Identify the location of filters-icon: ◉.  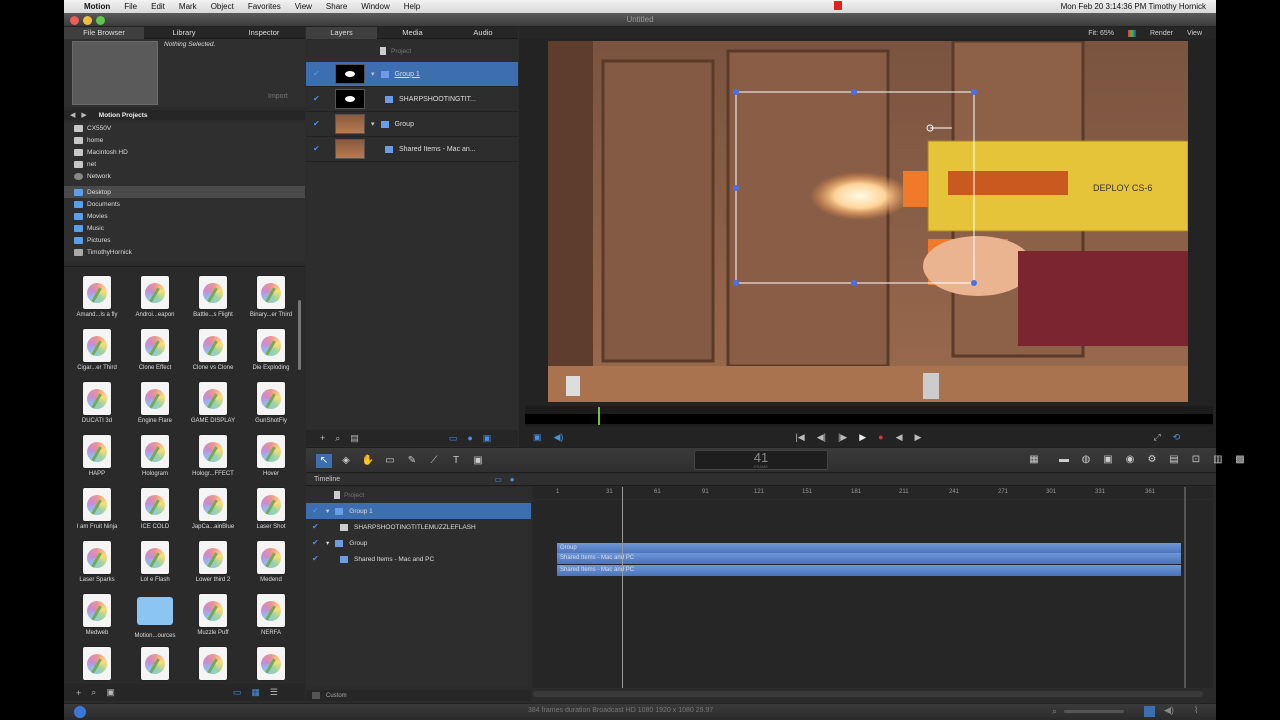
(1130, 460).